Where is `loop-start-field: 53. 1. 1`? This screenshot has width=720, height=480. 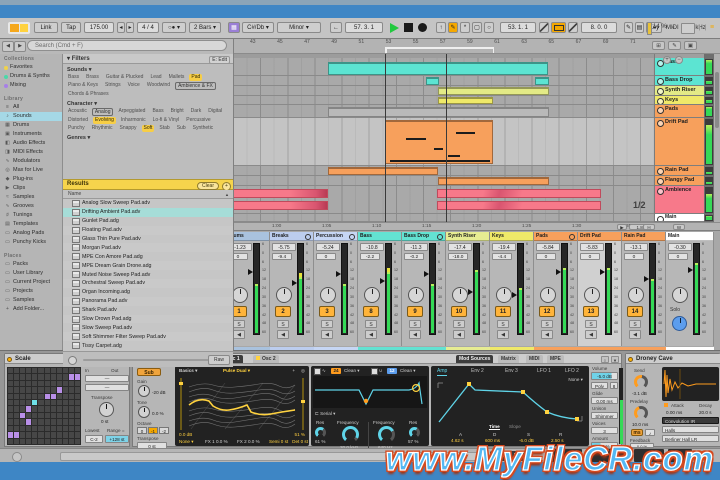
loop-start-field: 53. 1. 1 is located at coordinates (518, 27).